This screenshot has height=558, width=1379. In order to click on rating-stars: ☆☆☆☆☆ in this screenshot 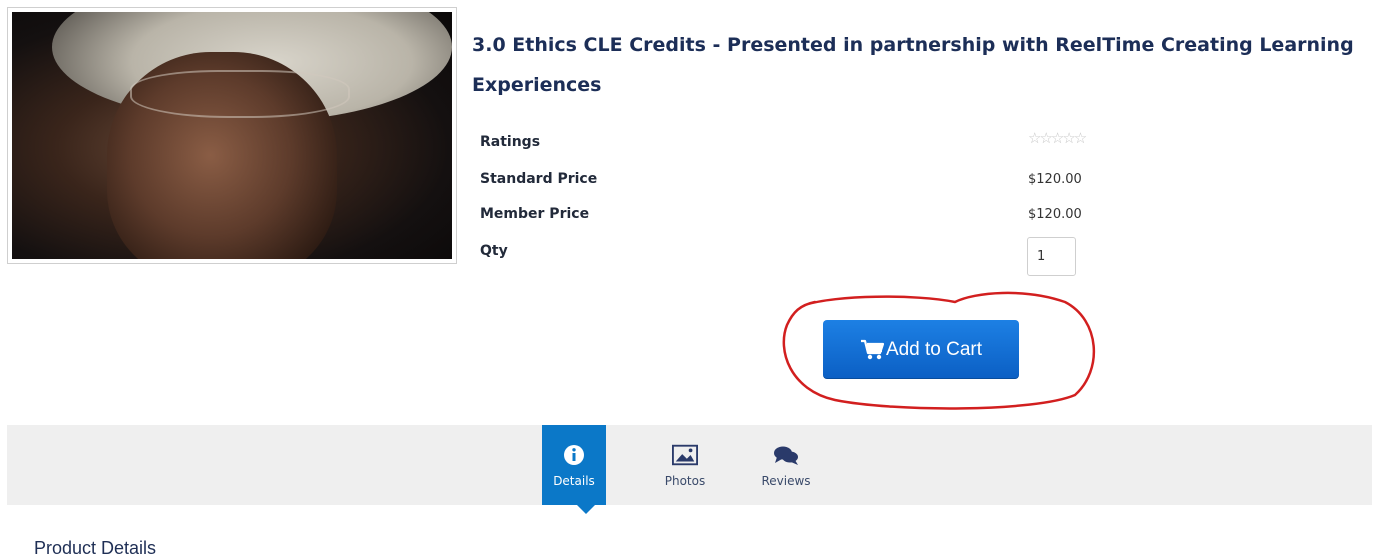, I will do `click(1057, 138)`.